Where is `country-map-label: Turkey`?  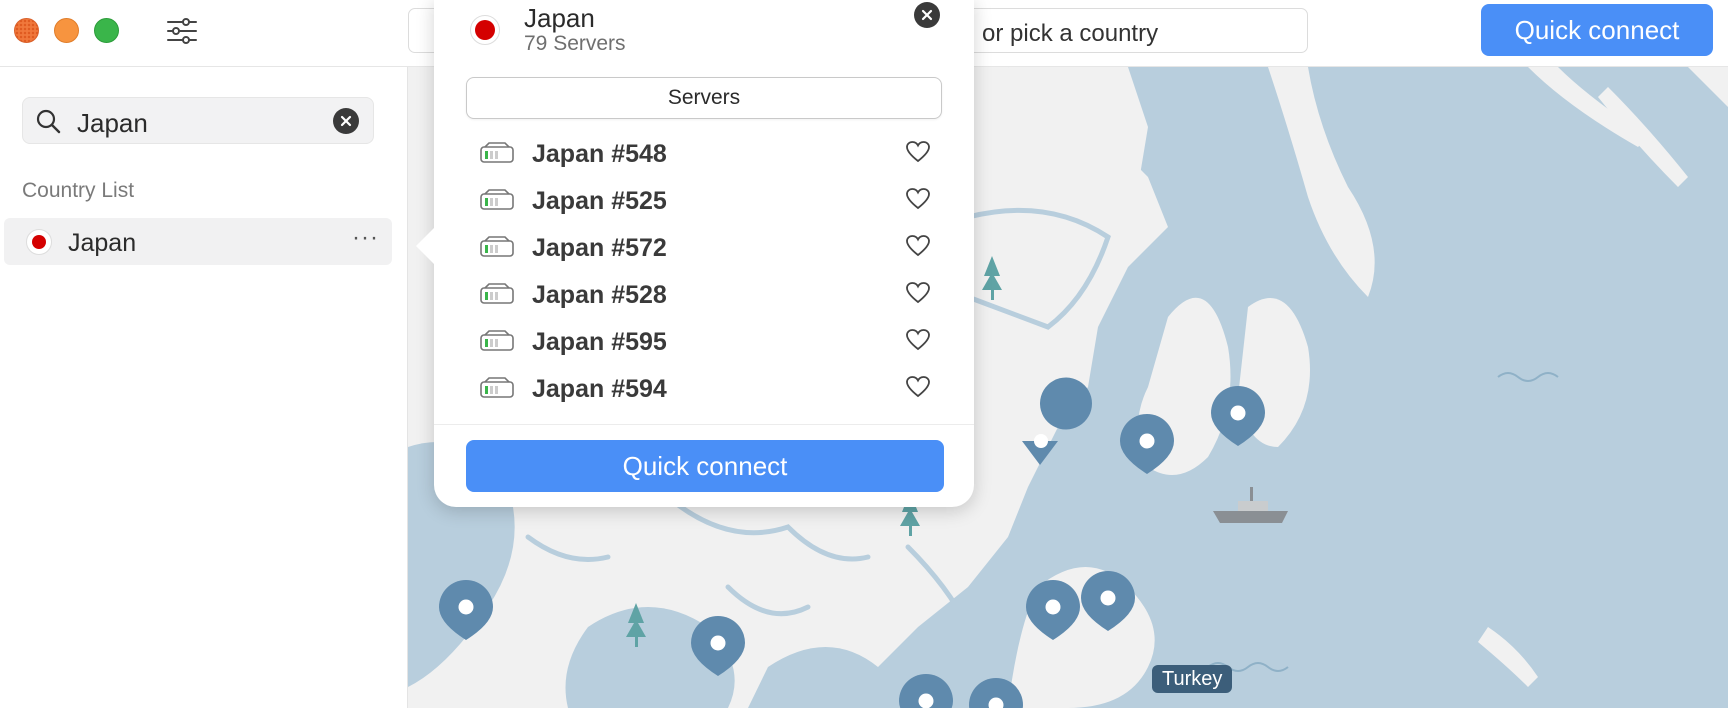
country-map-label: Turkey is located at coordinates (1192, 679).